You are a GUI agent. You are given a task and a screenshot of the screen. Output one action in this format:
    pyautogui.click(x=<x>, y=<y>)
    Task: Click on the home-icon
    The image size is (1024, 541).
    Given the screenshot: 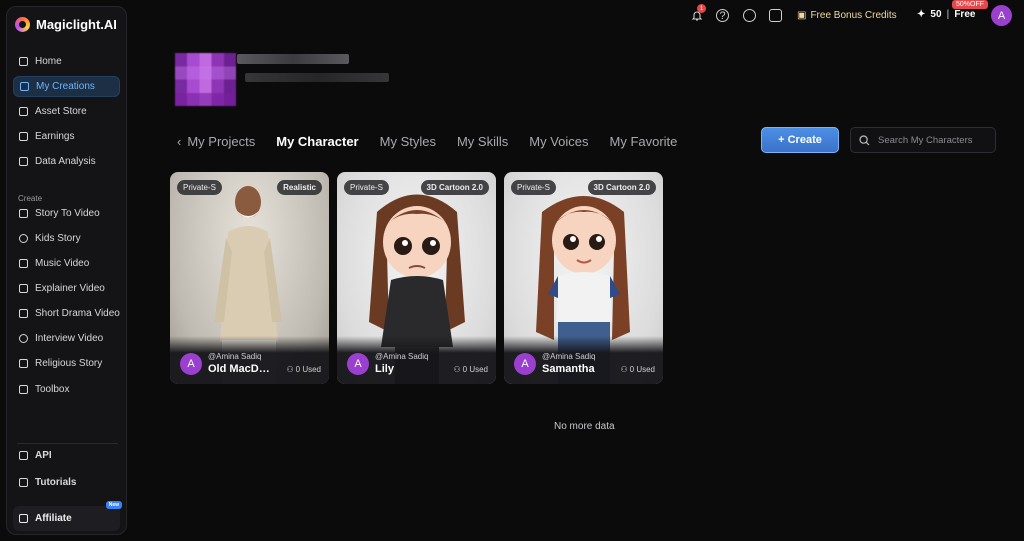 What is the action you would take?
    pyautogui.click(x=23, y=61)
    